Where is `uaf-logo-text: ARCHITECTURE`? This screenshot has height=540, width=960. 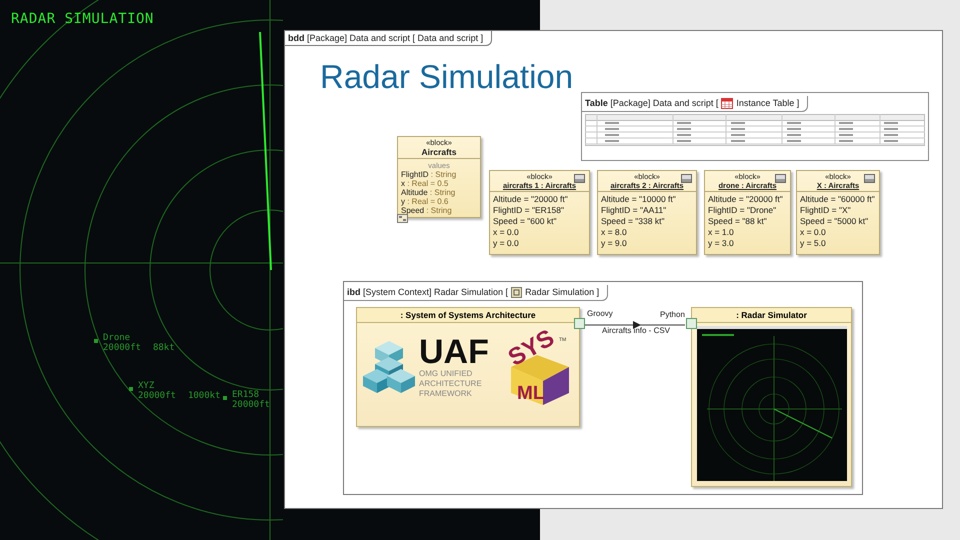 uaf-logo-text: ARCHITECTURE is located at coordinates (451, 384).